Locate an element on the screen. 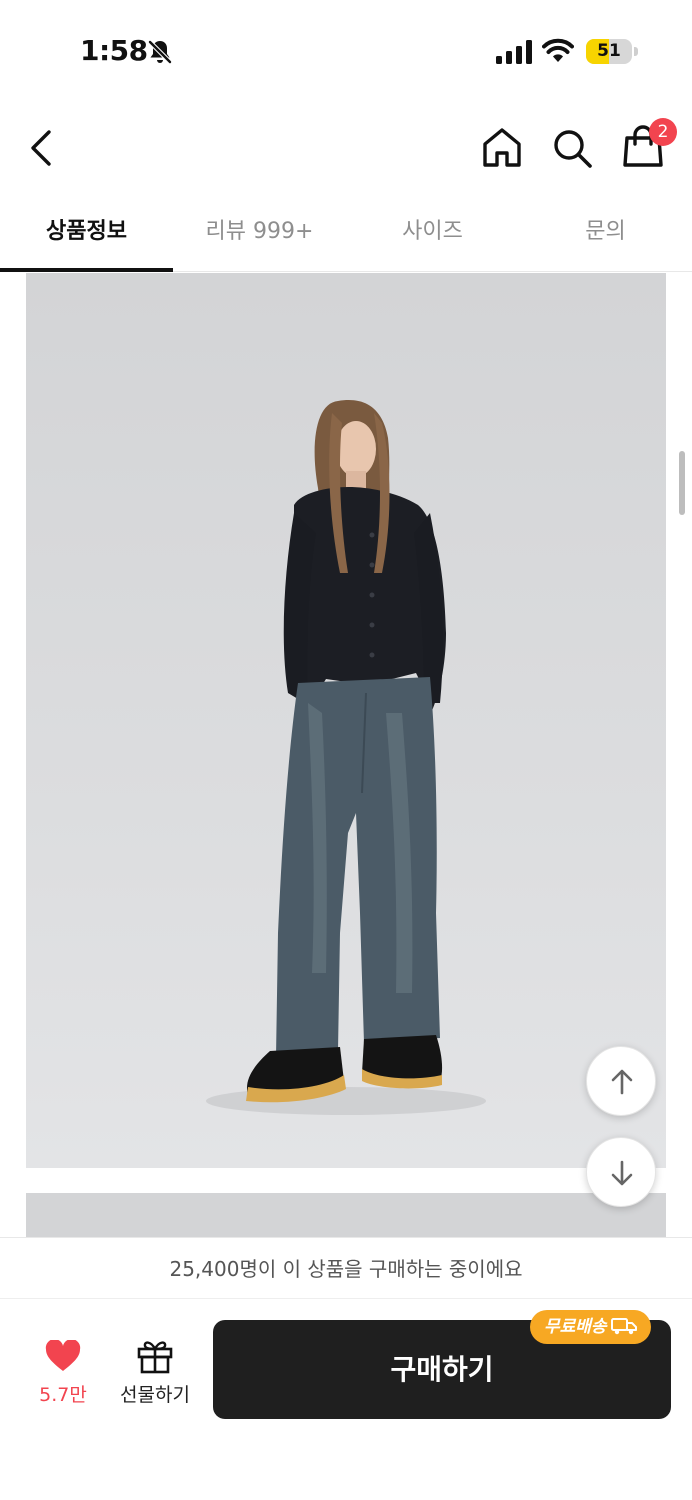 This screenshot has width=692, height=1500. wifi-icon is located at coordinates (558, 50).